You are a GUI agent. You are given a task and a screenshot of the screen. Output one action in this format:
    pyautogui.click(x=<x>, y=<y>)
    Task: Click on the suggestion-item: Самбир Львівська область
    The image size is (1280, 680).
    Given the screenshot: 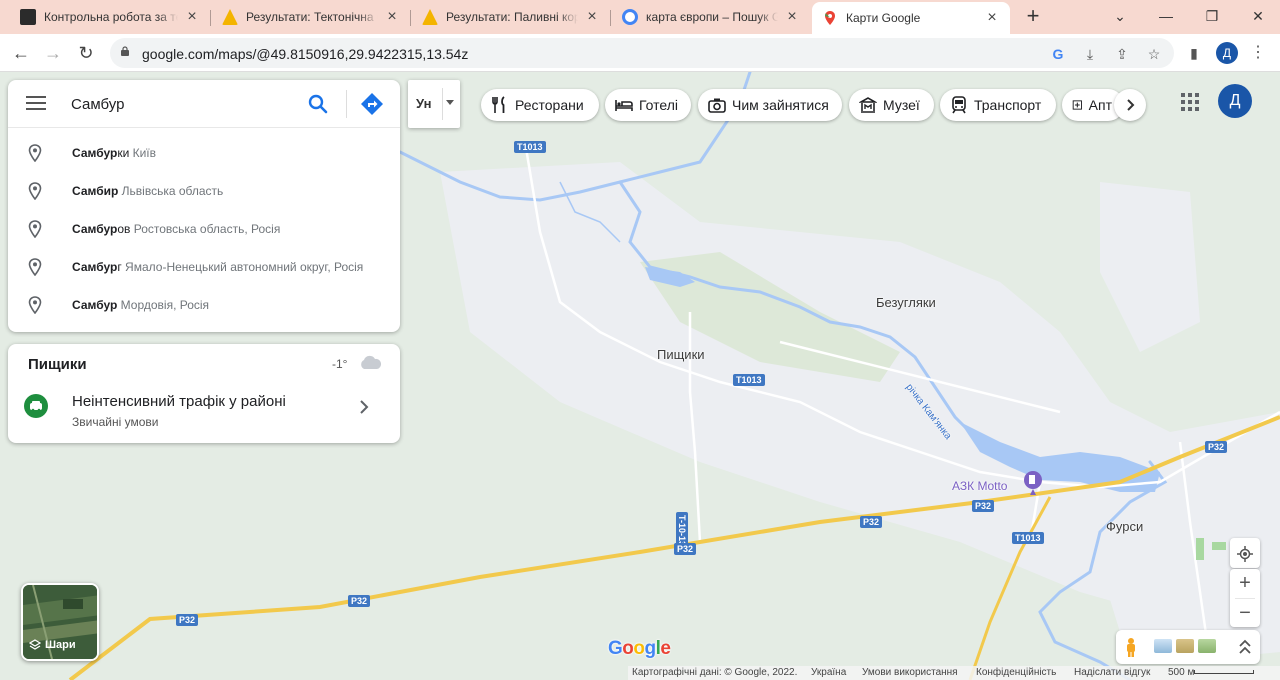 What is the action you would take?
    pyautogui.click(x=204, y=191)
    